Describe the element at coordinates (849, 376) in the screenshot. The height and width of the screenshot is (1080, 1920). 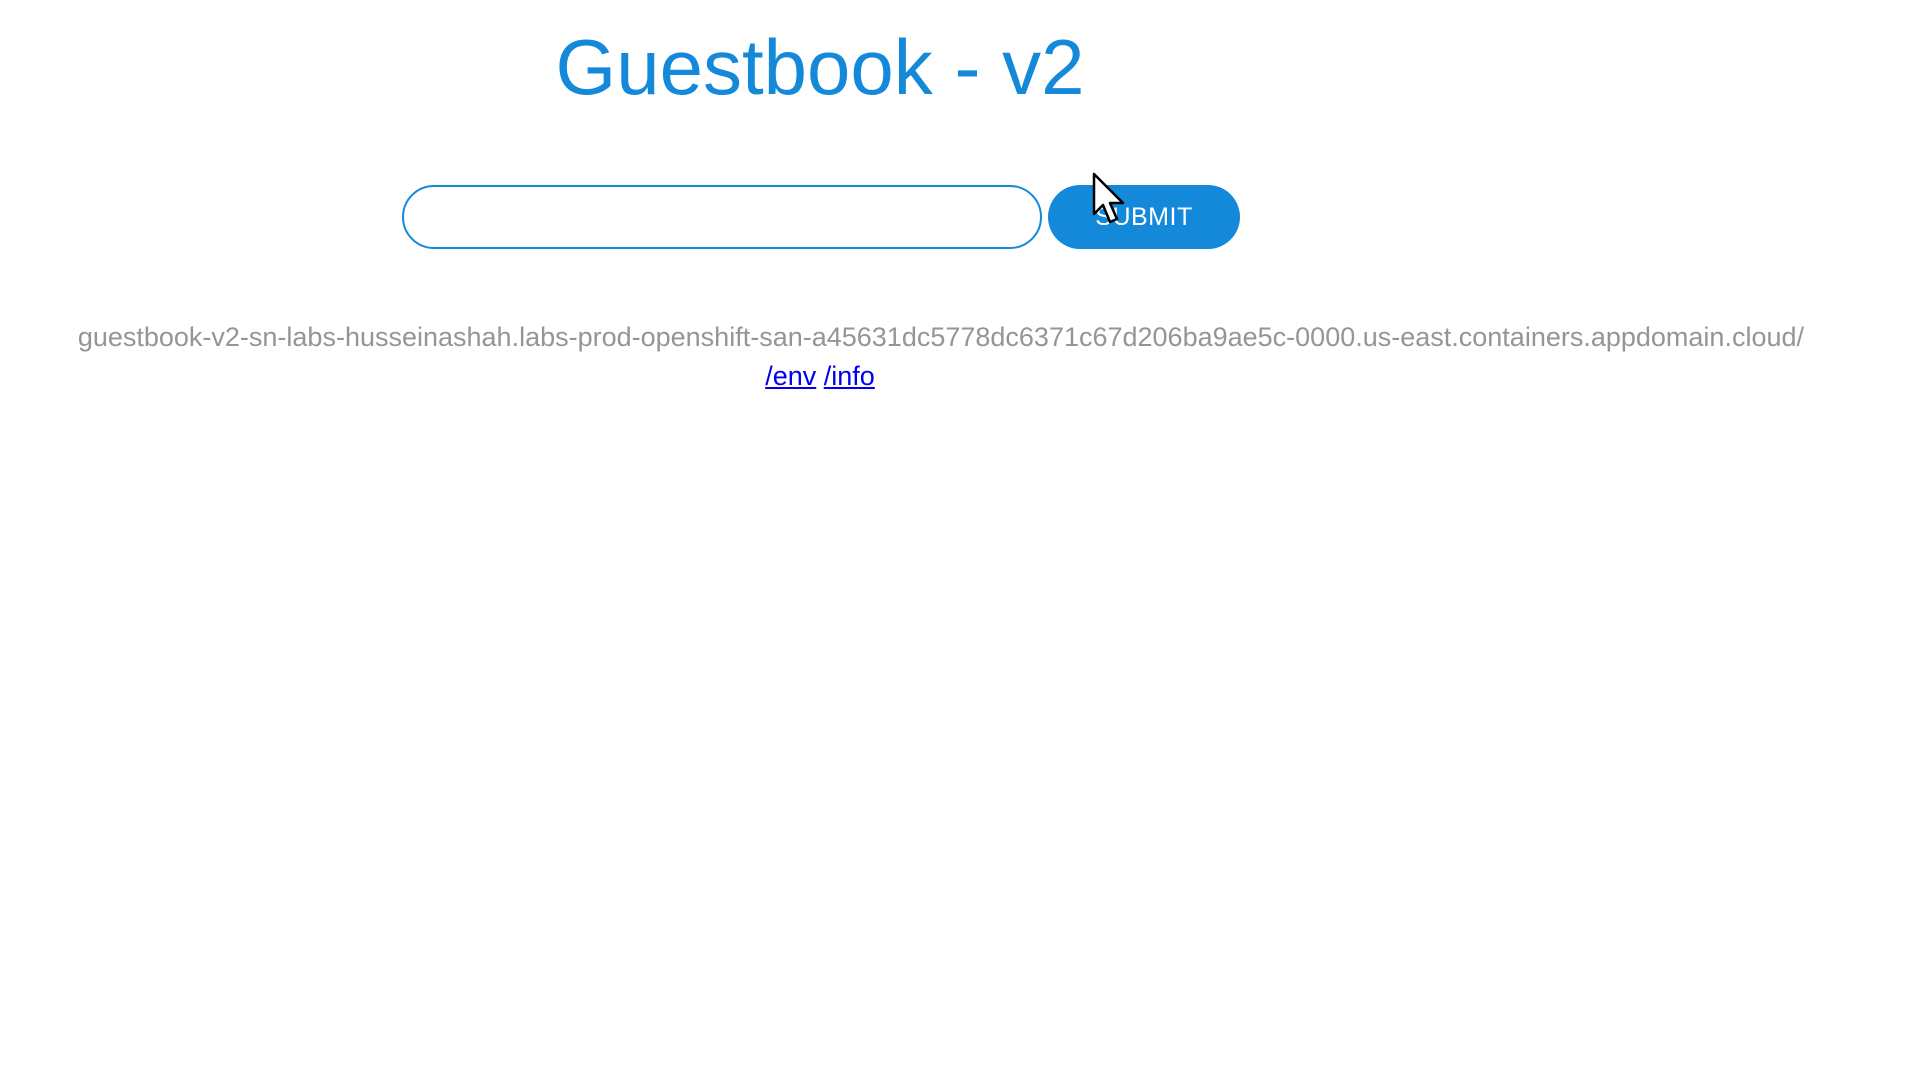
I see `info-link: /info` at that location.